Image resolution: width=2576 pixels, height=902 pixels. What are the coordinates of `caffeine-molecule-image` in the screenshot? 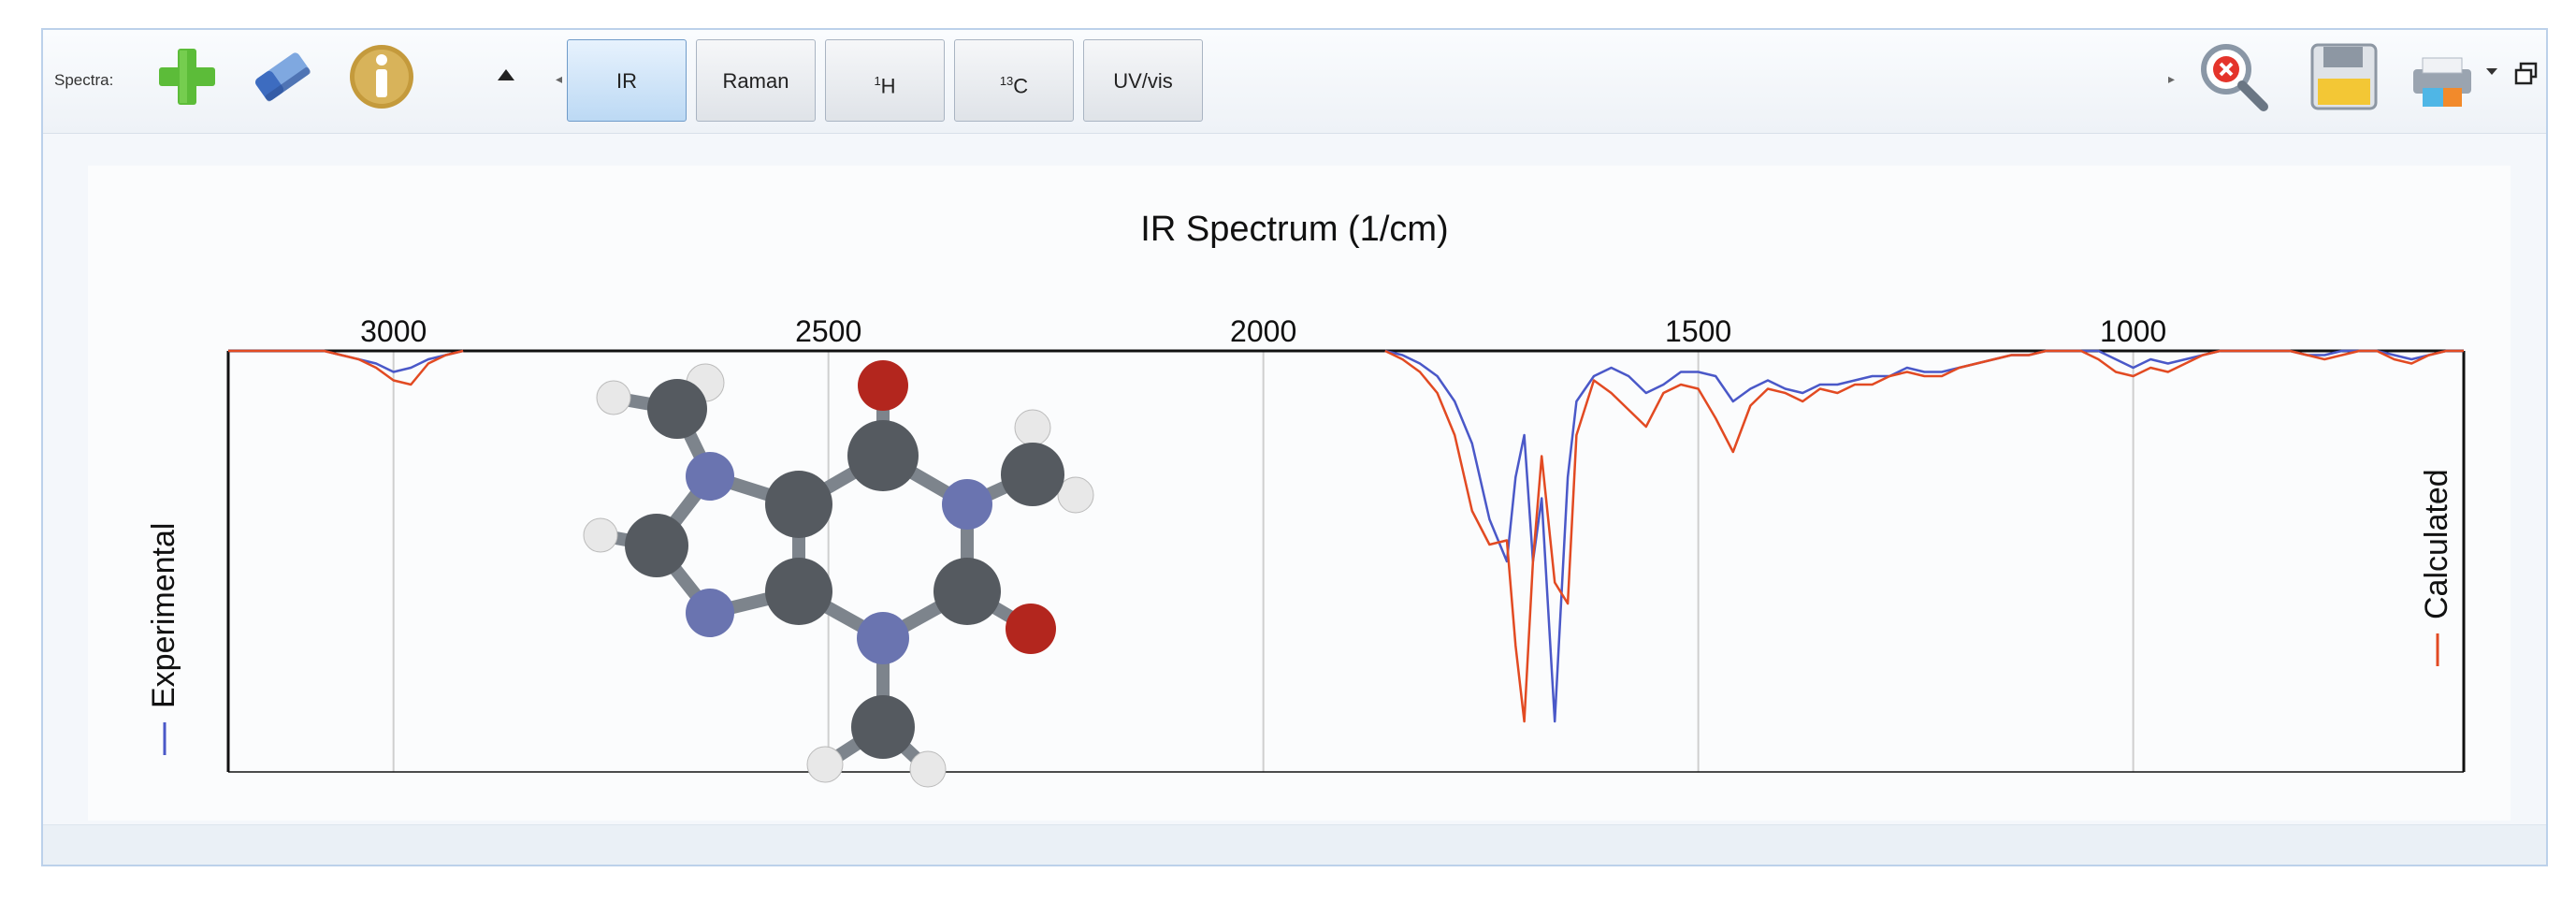 It's located at (838, 574).